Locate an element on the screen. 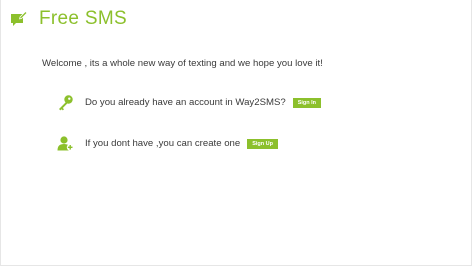 This screenshot has width=472, height=266. app-header: Free SMS is located at coordinates (68, 19).